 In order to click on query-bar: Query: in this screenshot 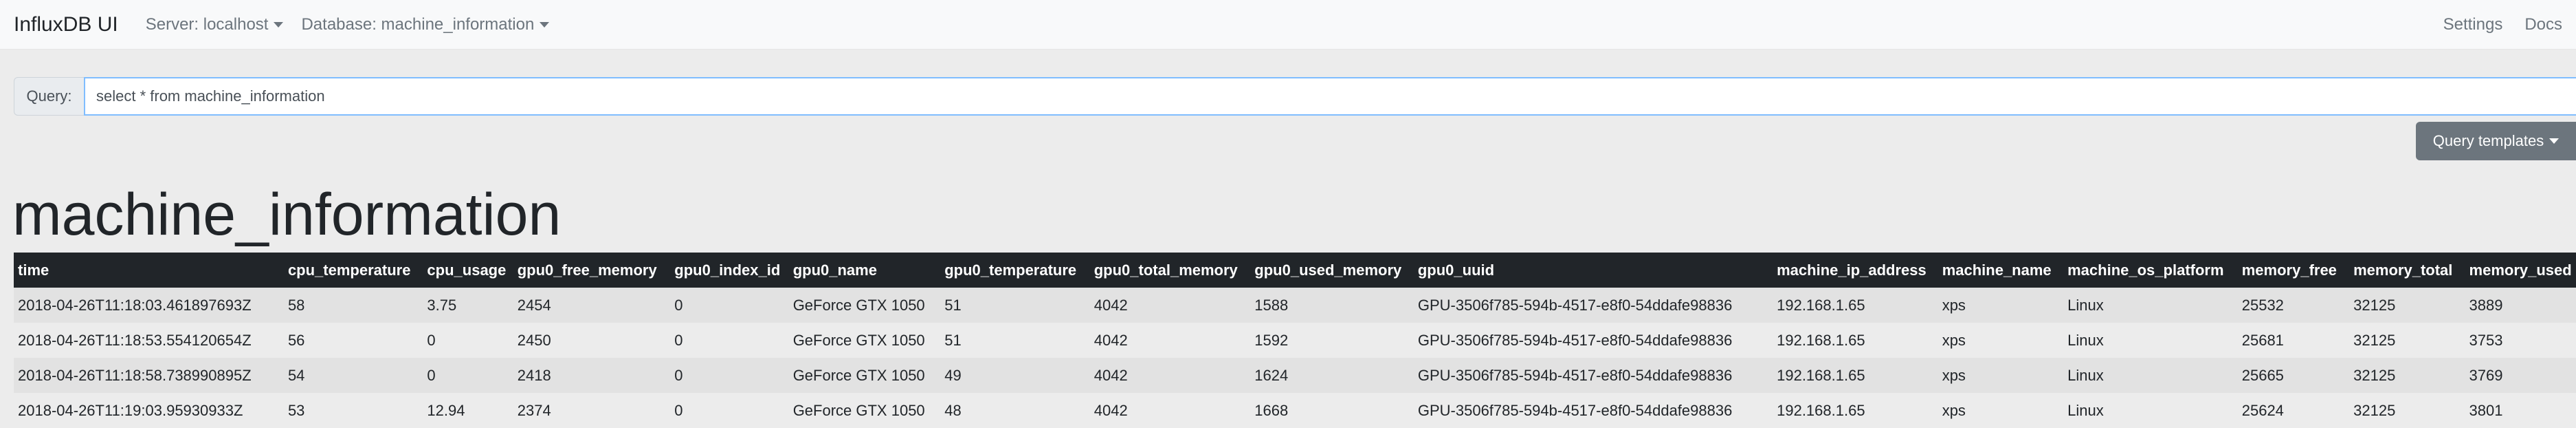, I will do `click(1295, 96)`.